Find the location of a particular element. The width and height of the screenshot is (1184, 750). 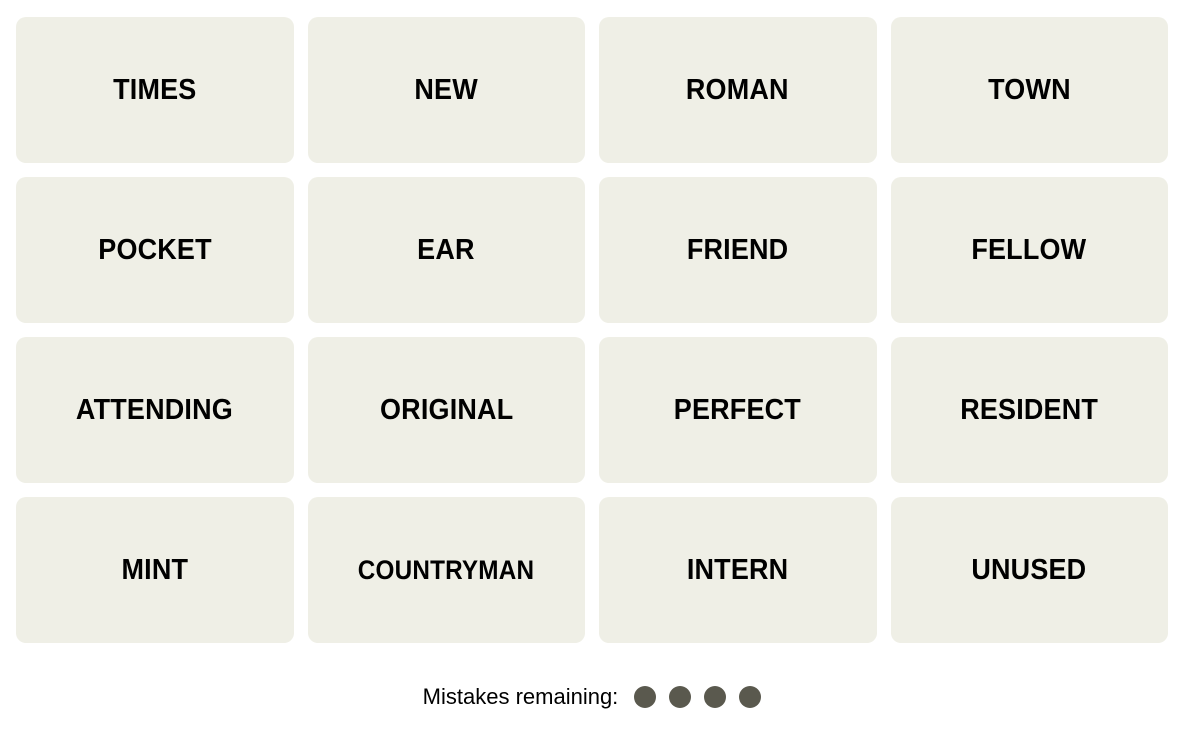

word-tile-label: ORIGINAL is located at coordinates (446, 409).